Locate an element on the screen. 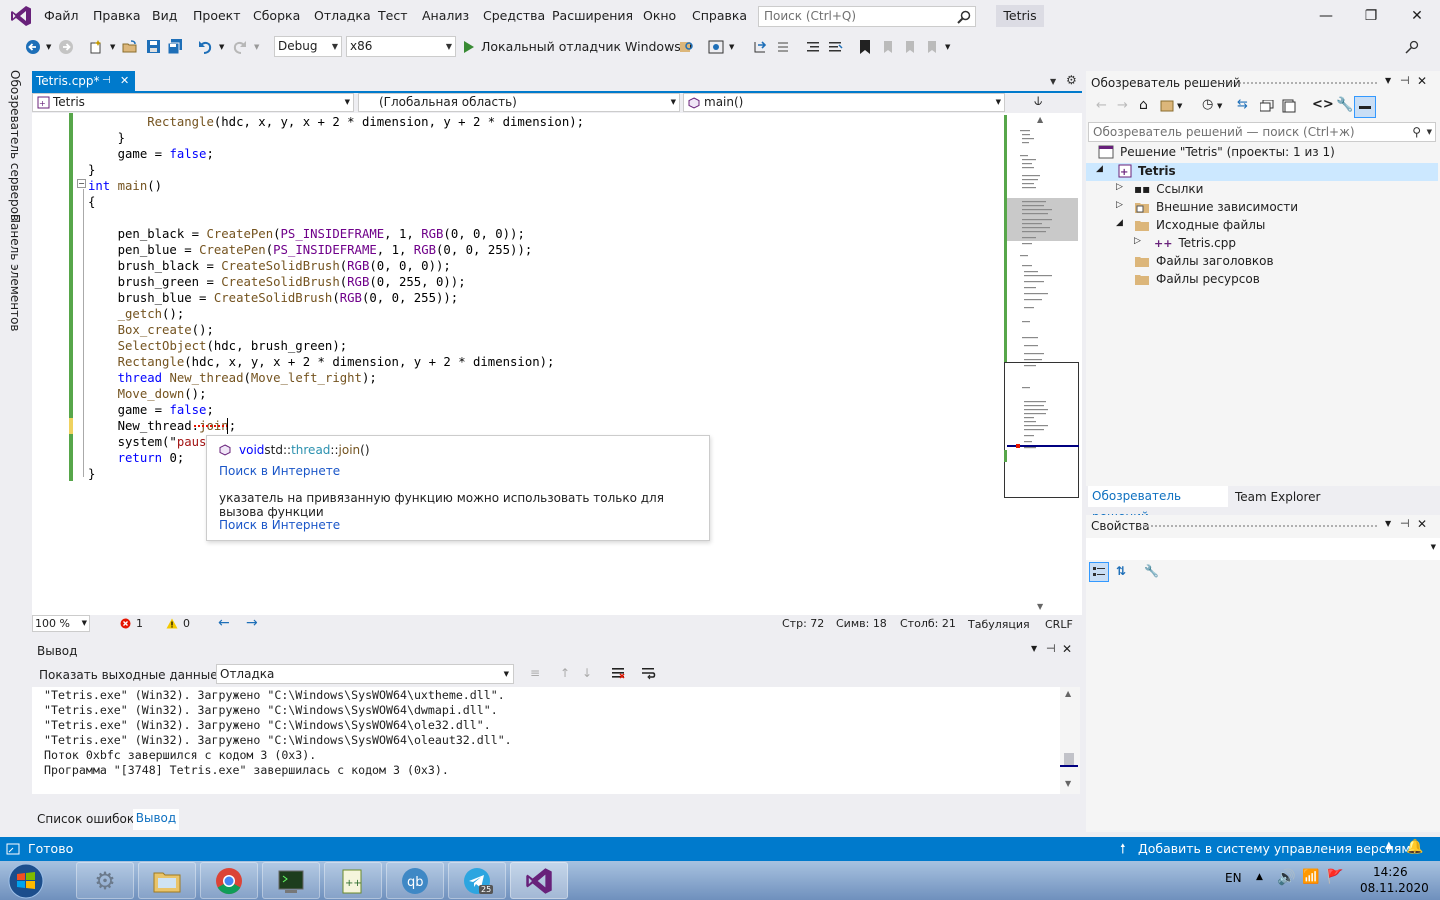  taskbar-telegram-app: 25 is located at coordinates (477, 880).